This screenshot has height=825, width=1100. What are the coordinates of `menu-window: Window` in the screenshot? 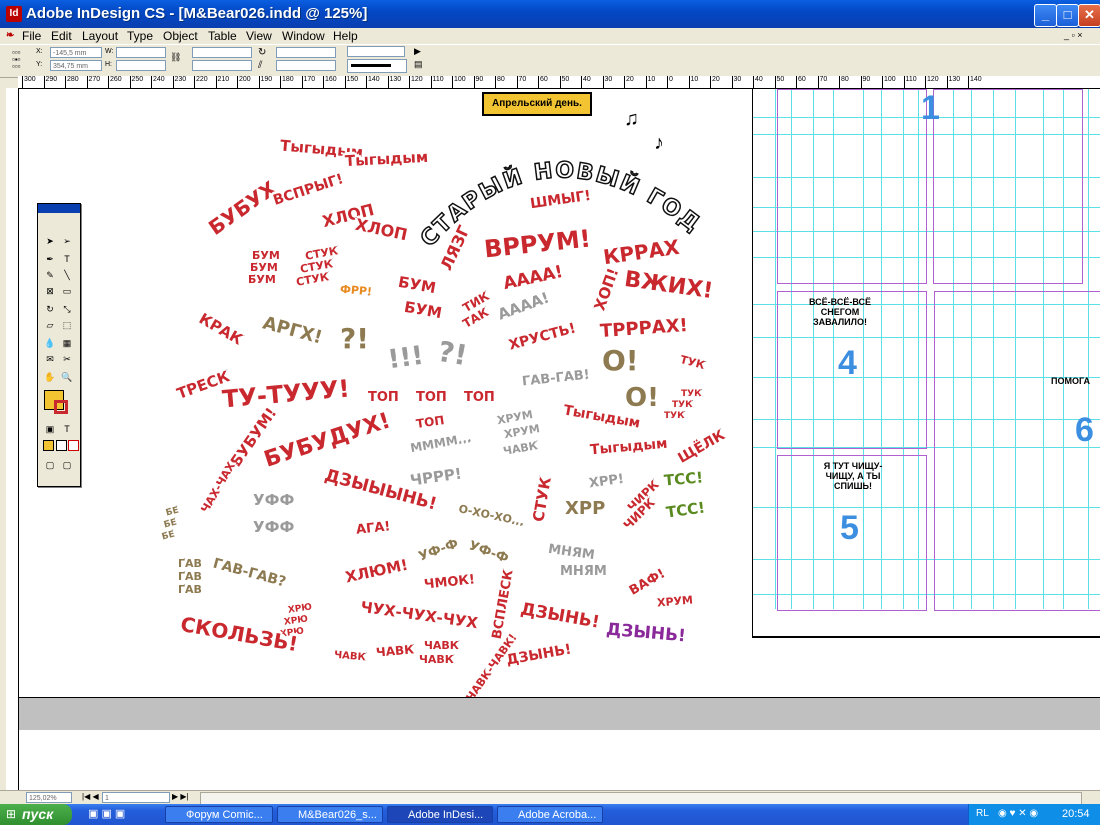 It's located at (303, 36).